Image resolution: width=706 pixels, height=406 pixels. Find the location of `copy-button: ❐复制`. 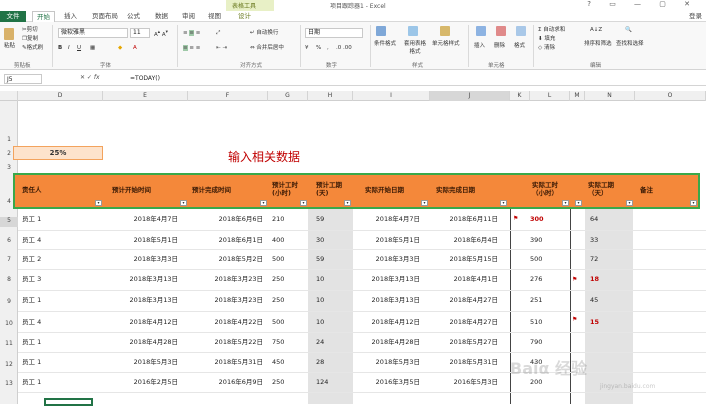

copy-button: ❐复制 is located at coordinates (30, 39).